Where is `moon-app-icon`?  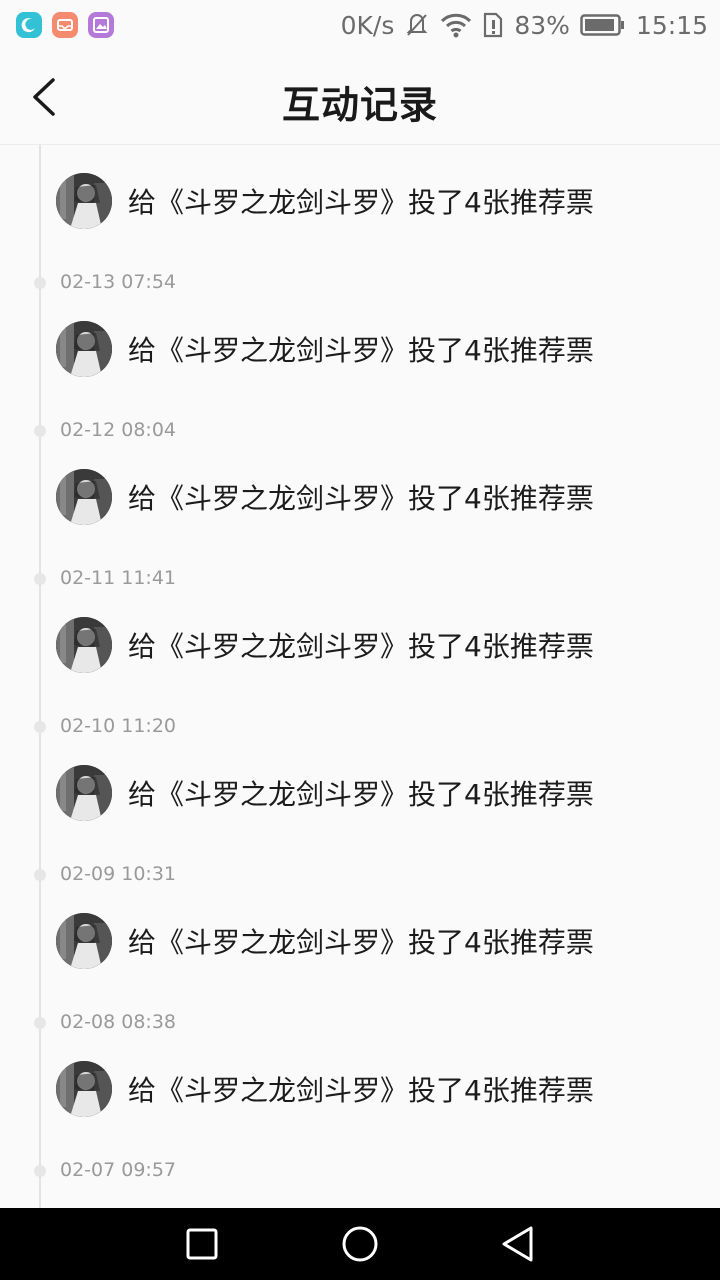 moon-app-icon is located at coordinates (29, 25).